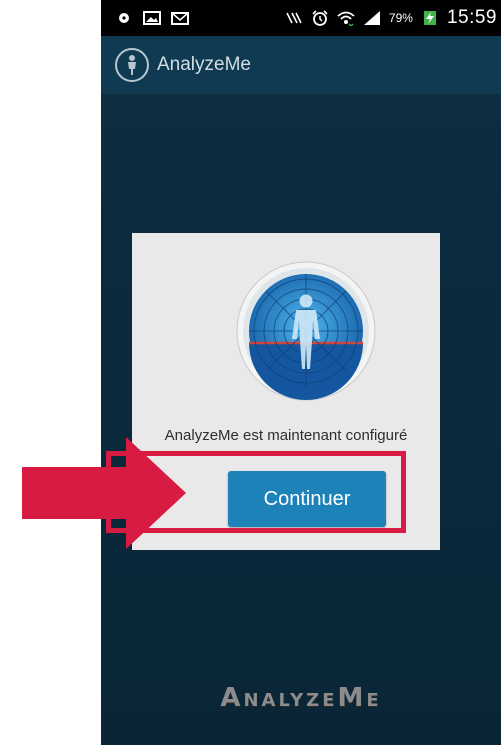 Image resolution: width=501 pixels, height=745 pixels. What do you see at coordinates (294, 18) in the screenshot?
I see `nfc-icon` at bounding box center [294, 18].